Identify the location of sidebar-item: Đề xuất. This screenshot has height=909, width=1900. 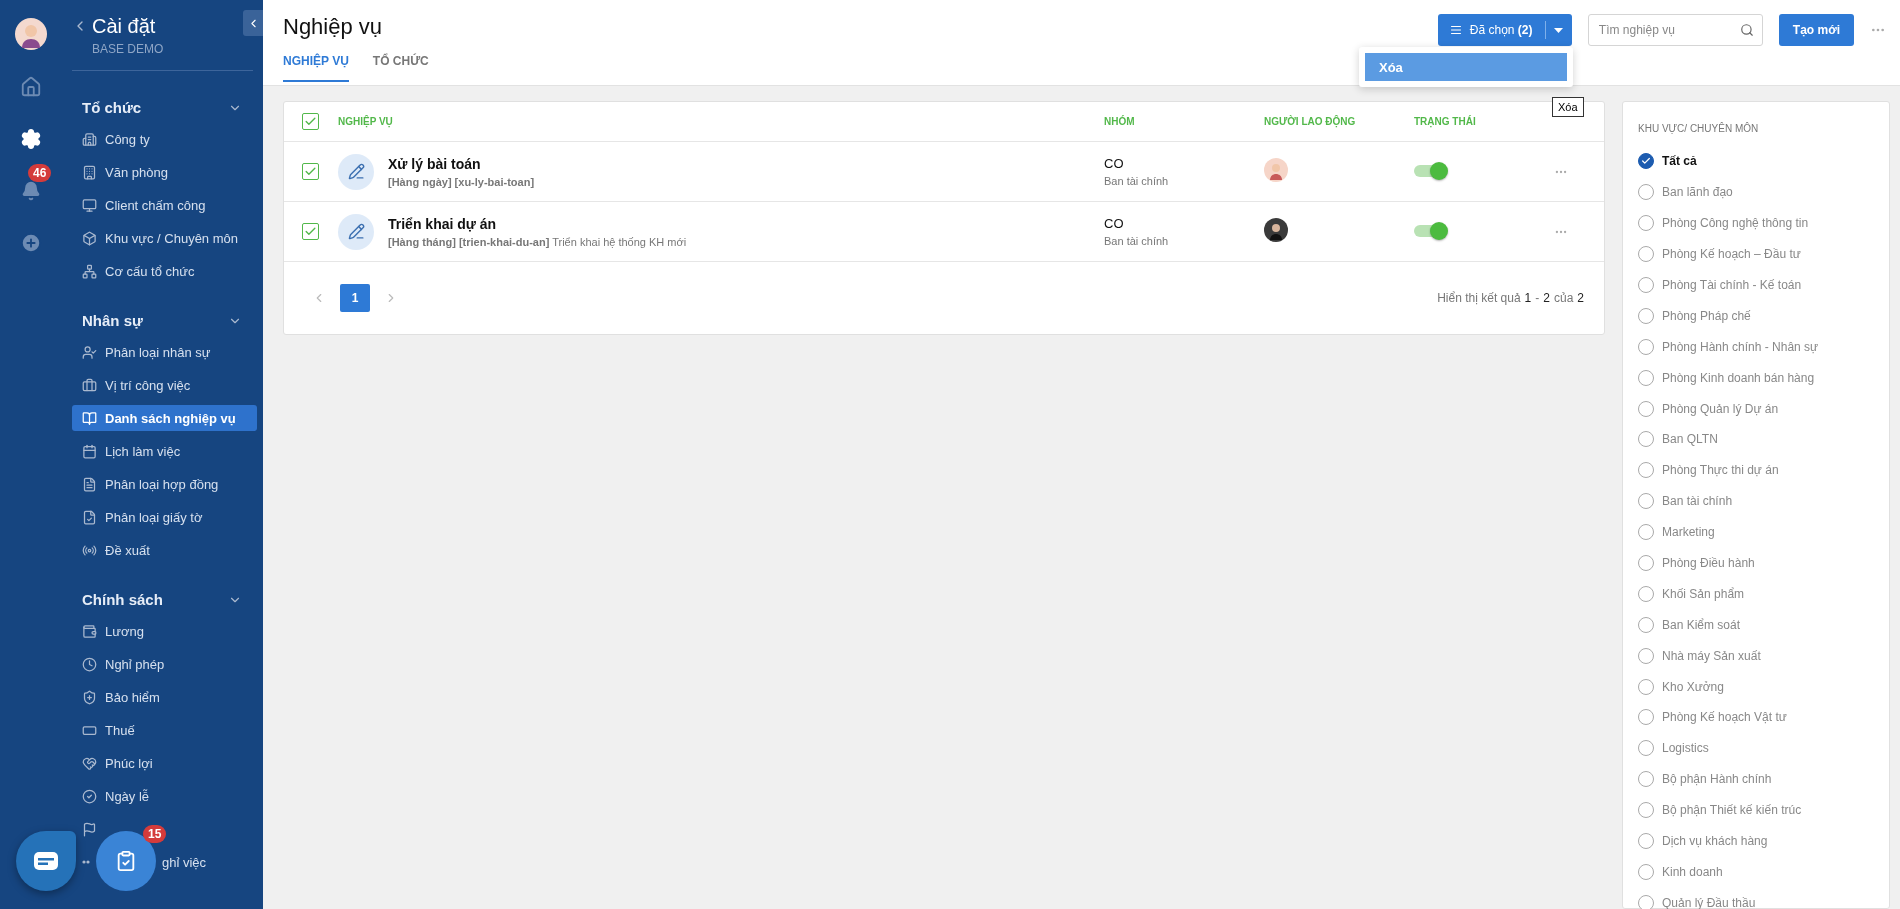
(162, 550).